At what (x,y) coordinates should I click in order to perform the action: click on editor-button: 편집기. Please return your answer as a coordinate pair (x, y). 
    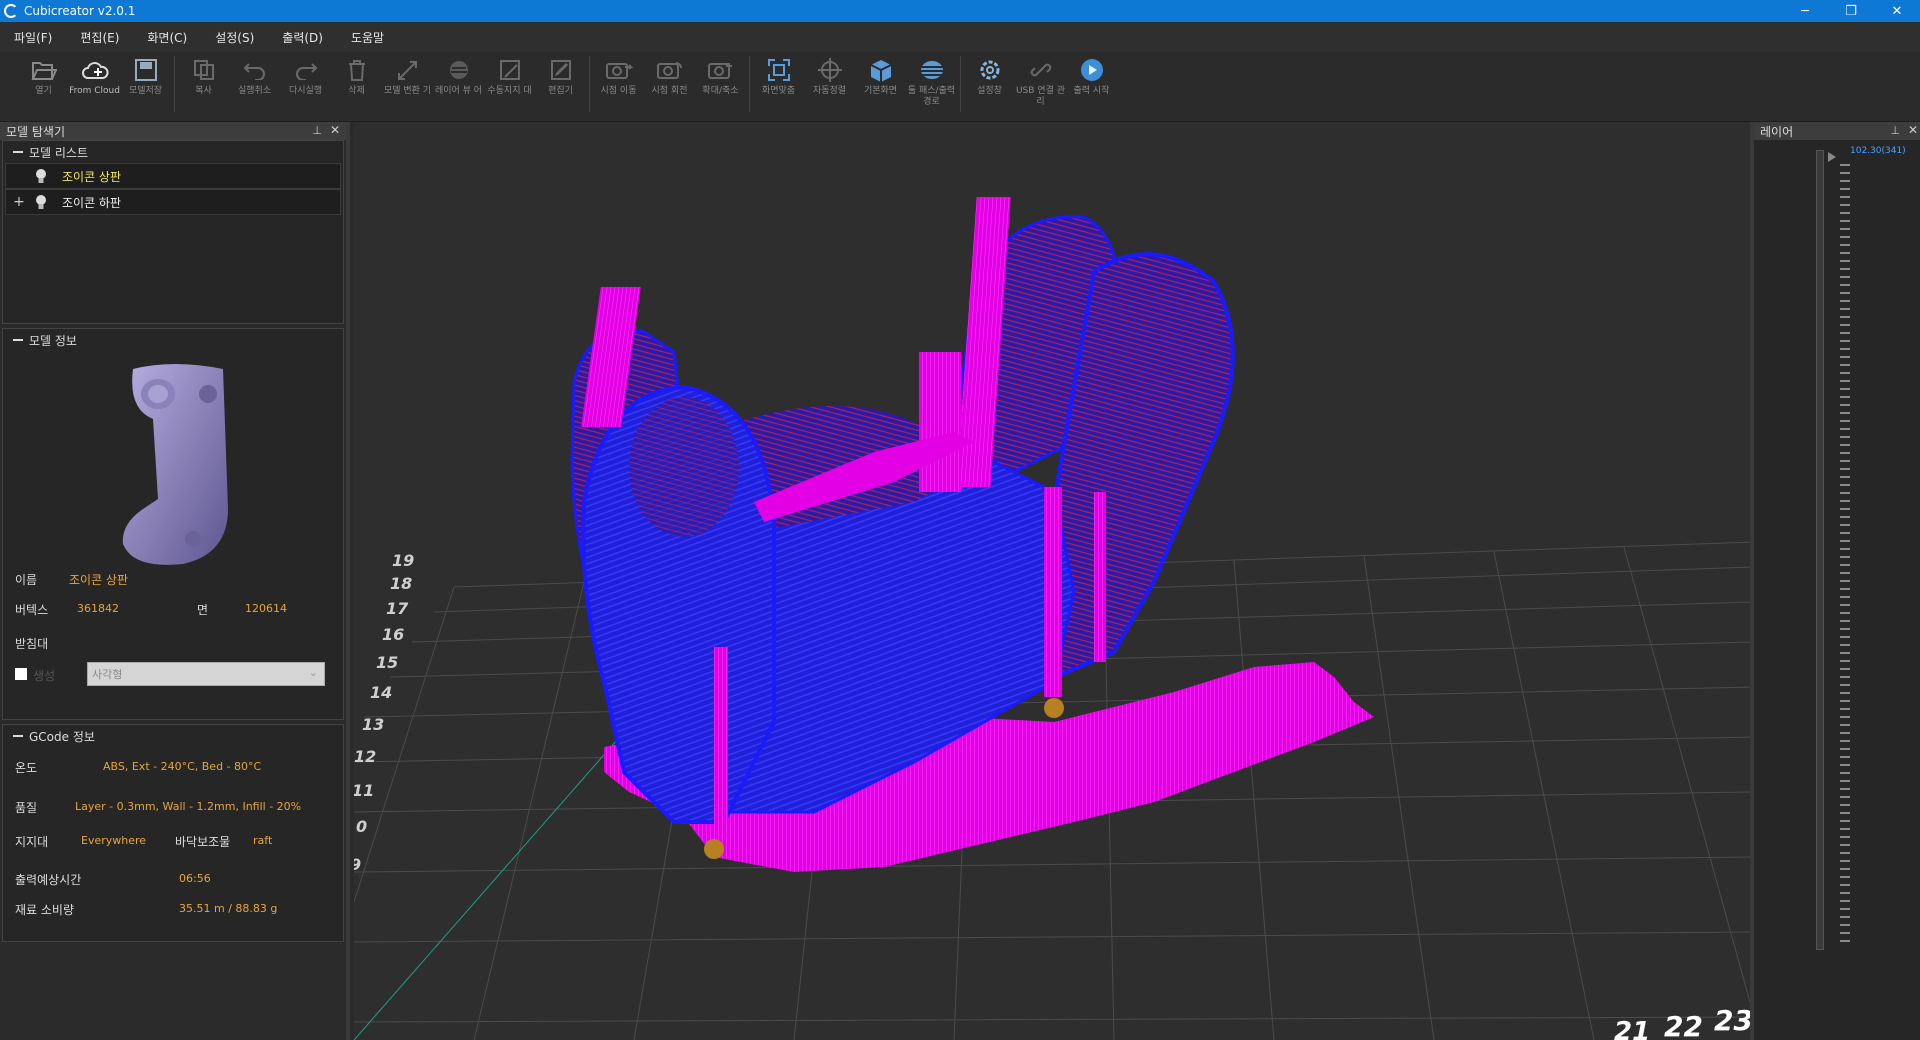
    Looking at the image, I should click on (560, 85).